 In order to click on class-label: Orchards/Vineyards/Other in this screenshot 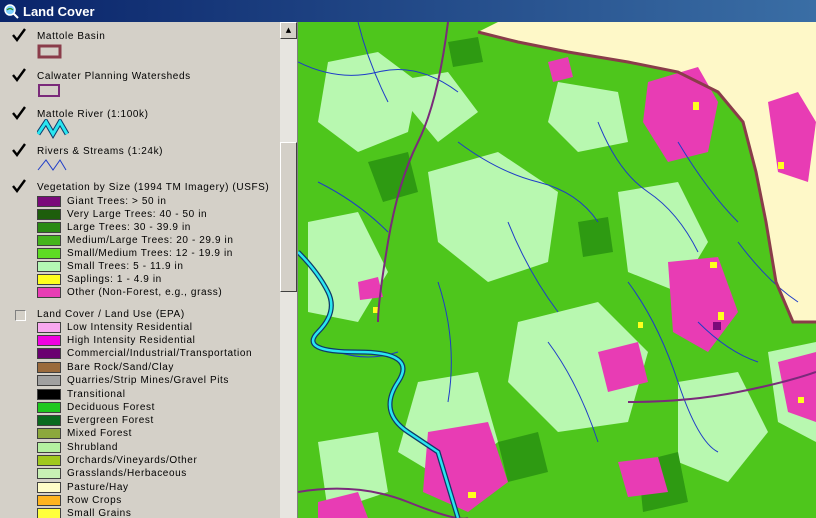, I will do `click(132, 460)`.